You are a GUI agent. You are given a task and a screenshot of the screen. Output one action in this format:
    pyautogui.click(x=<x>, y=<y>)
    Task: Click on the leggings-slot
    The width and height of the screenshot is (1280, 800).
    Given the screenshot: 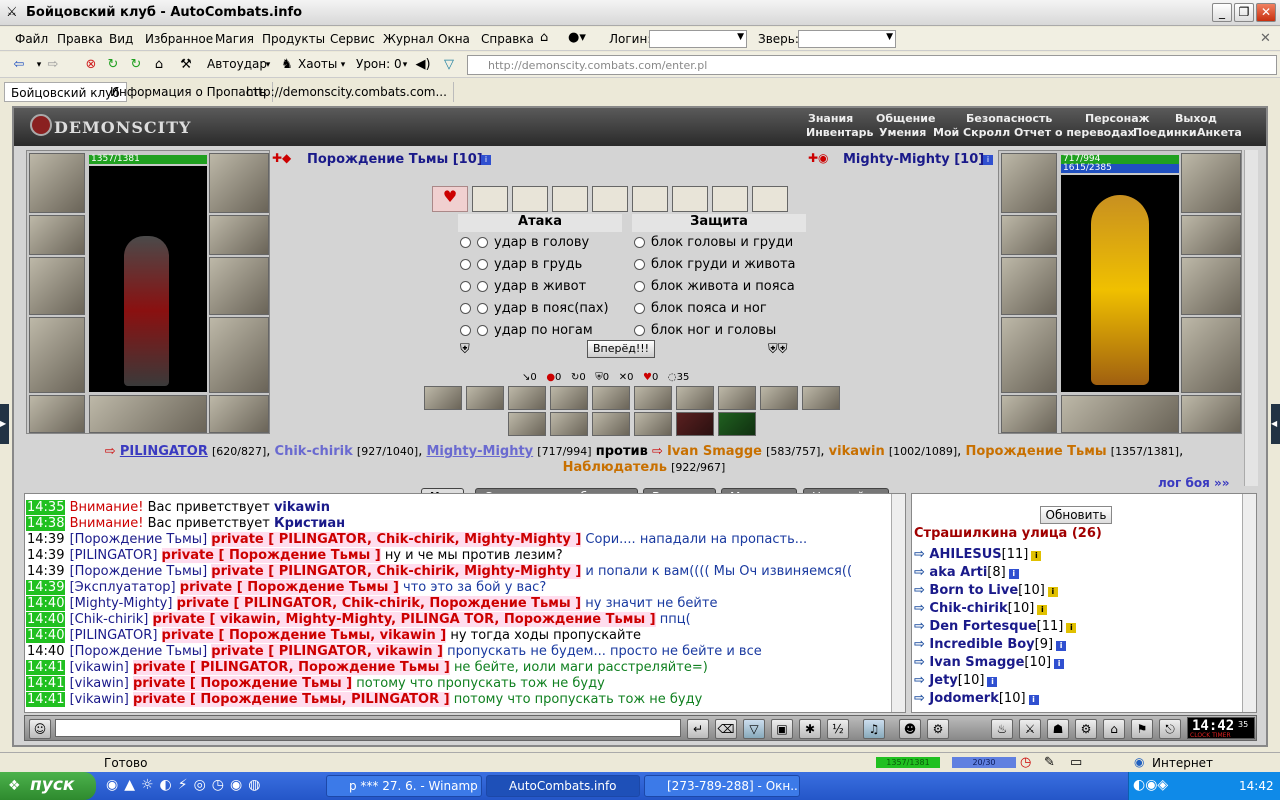 What is the action you would take?
    pyautogui.click(x=239, y=355)
    